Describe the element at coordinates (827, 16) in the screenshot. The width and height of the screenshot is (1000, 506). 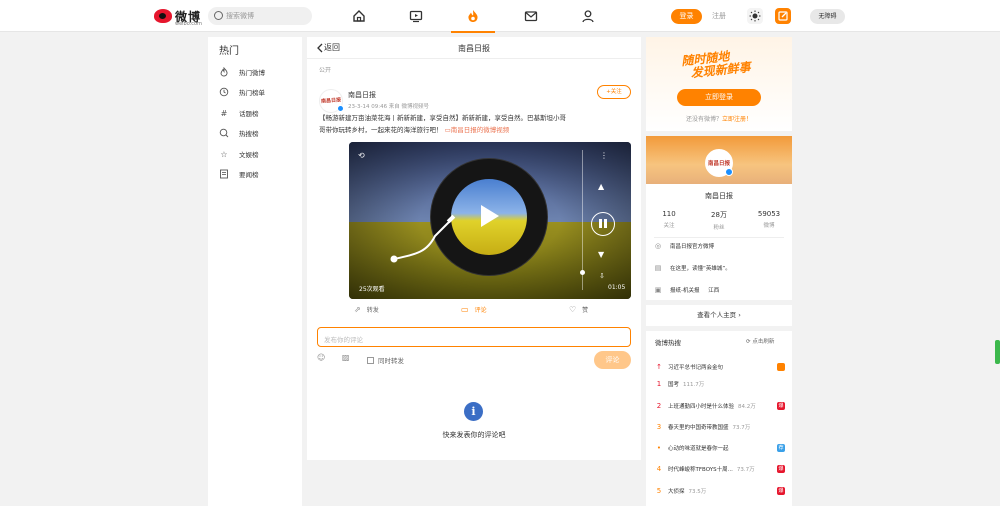
I see `accessibility-button: 无障碍` at that location.